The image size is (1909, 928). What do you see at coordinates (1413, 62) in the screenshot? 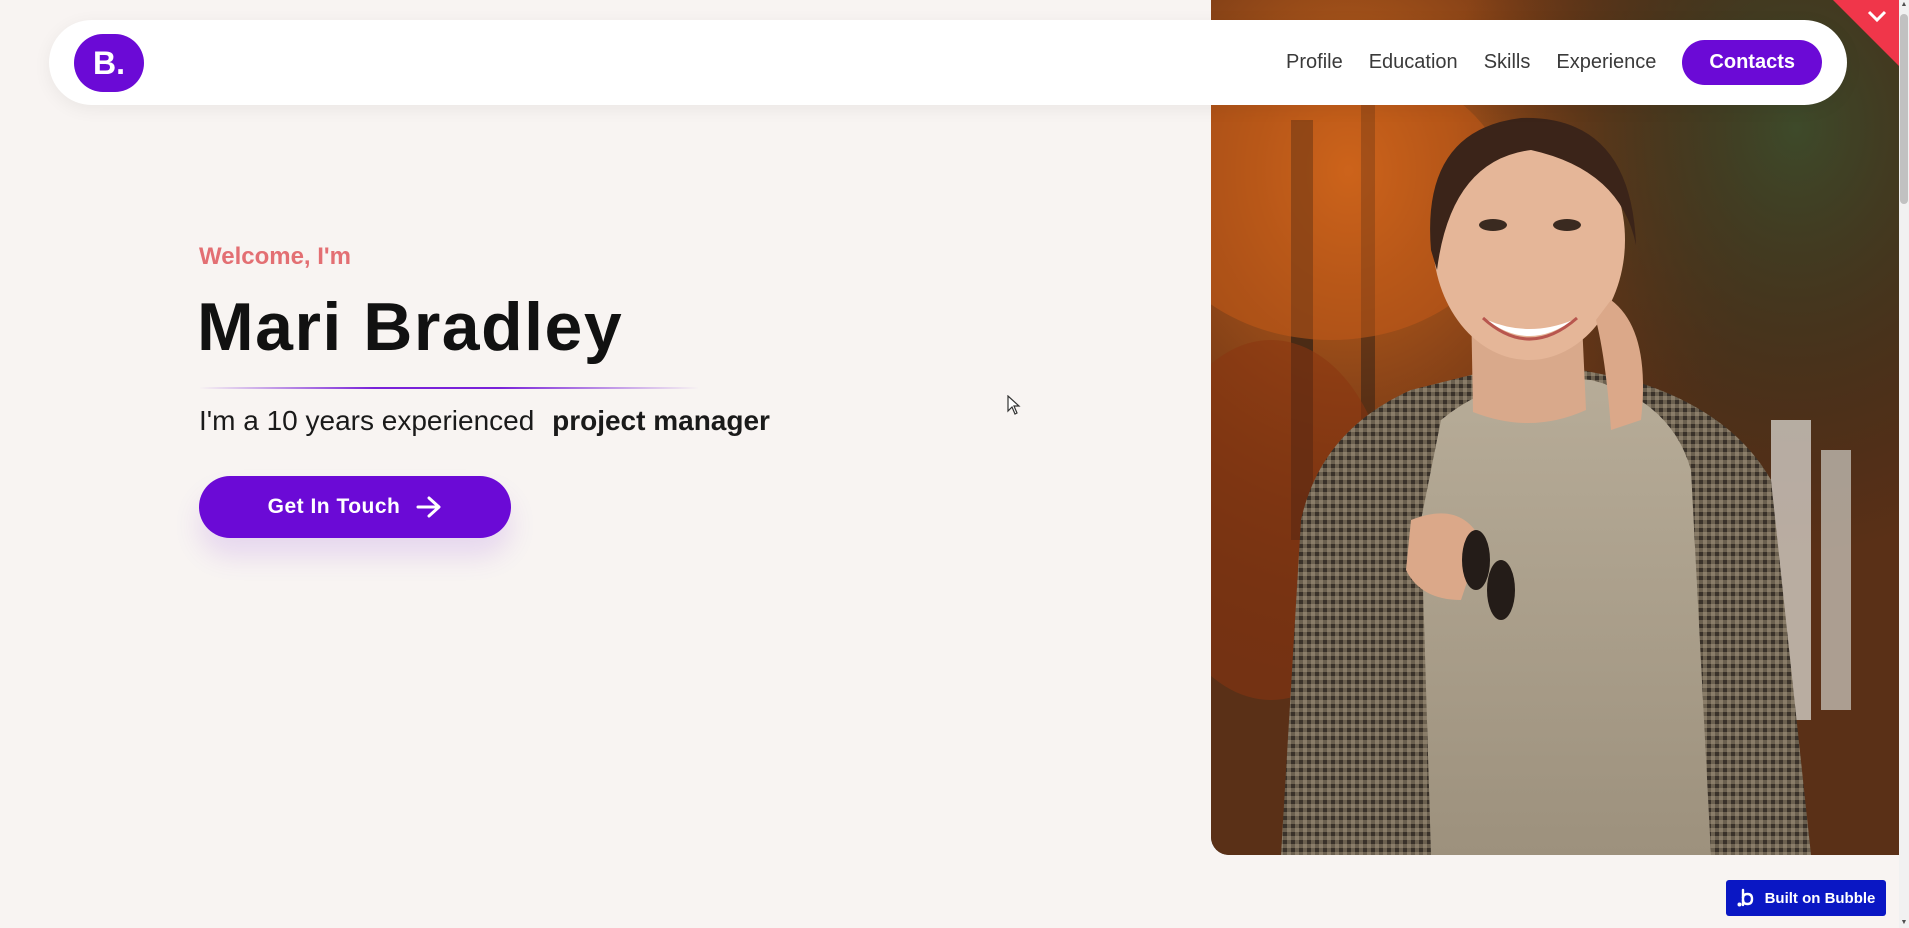
I see `nav-link-education: Education` at bounding box center [1413, 62].